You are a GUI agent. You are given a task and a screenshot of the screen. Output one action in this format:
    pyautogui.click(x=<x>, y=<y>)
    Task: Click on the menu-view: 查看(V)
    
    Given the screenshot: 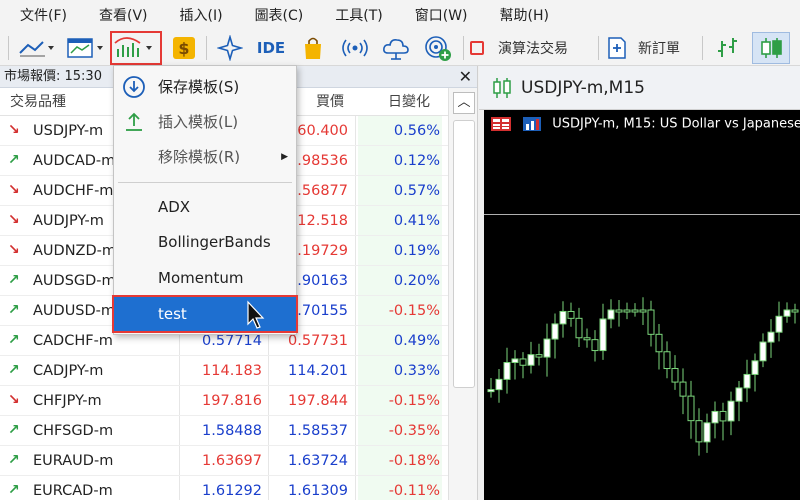 What is the action you would take?
    pyautogui.click(x=125, y=15)
    